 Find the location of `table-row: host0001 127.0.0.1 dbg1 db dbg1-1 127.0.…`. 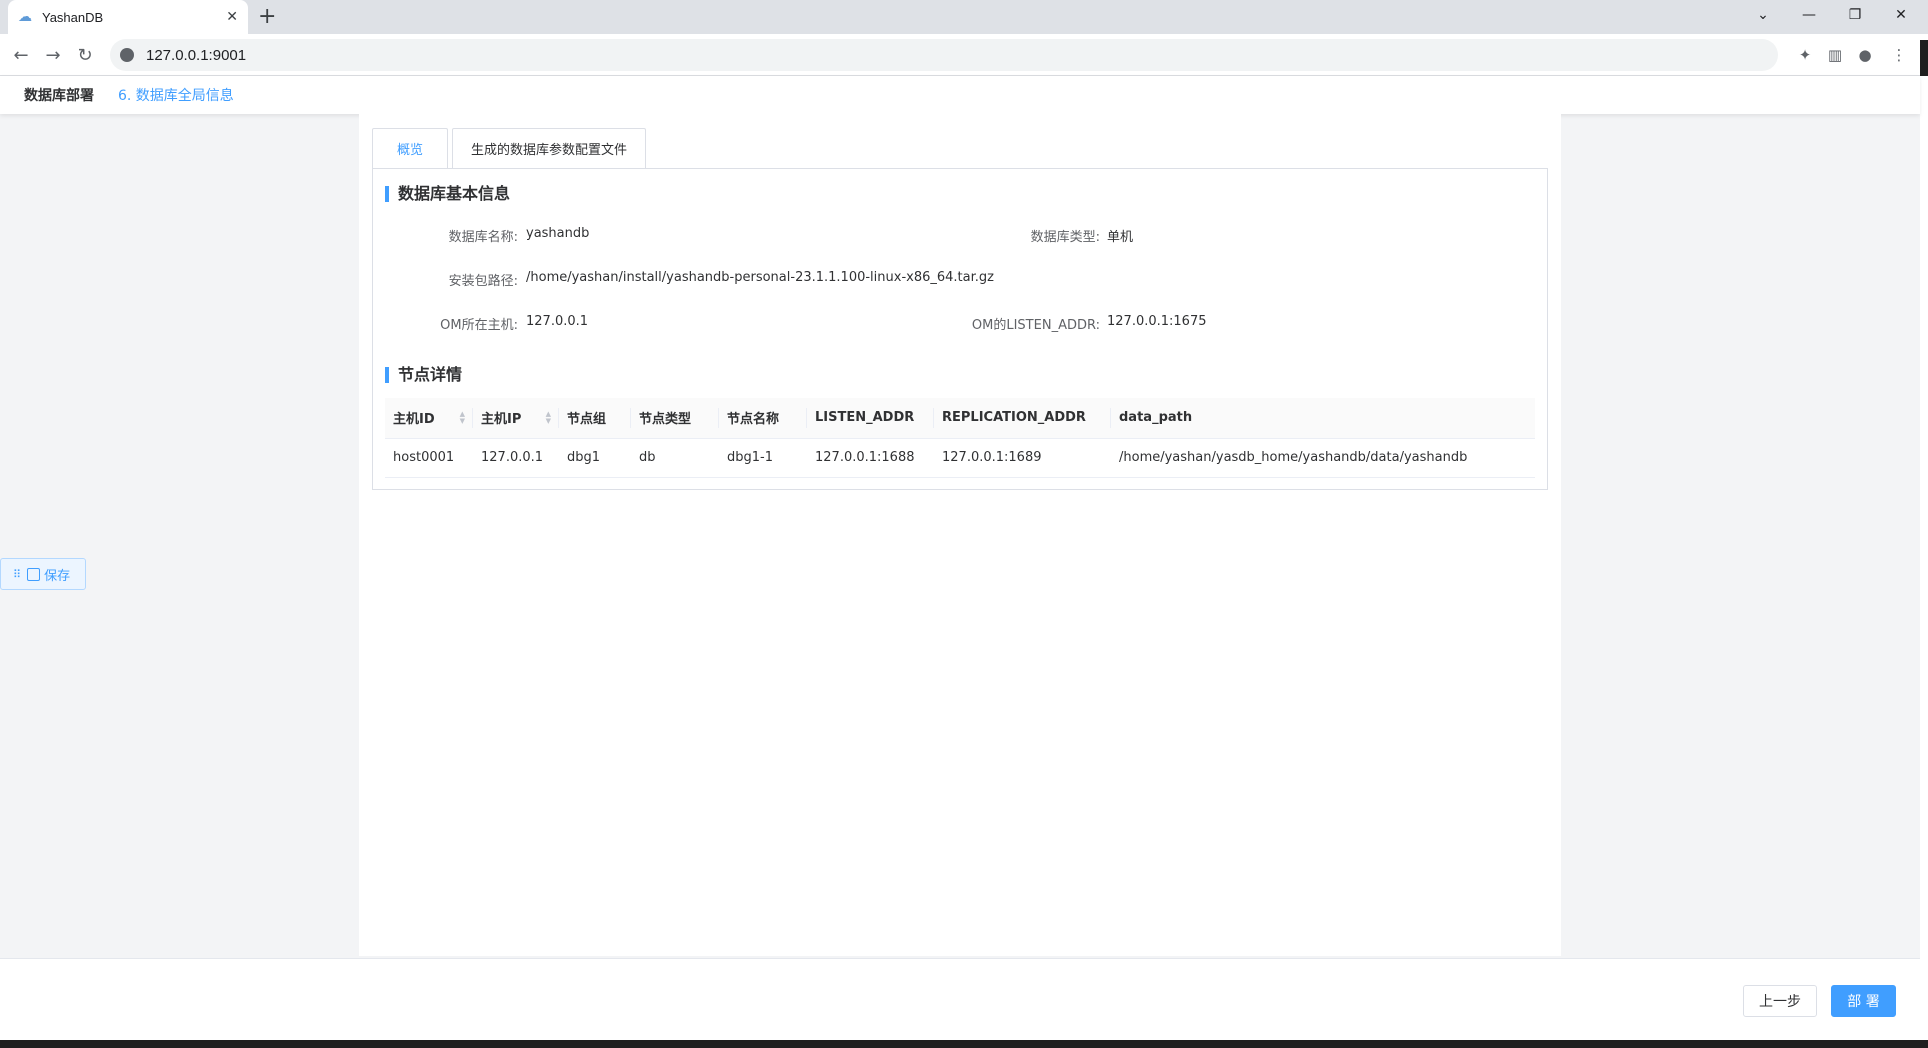

table-row: host0001 127.0.0.1 dbg1 db dbg1-1 127.0.… is located at coordinates (960, 458).